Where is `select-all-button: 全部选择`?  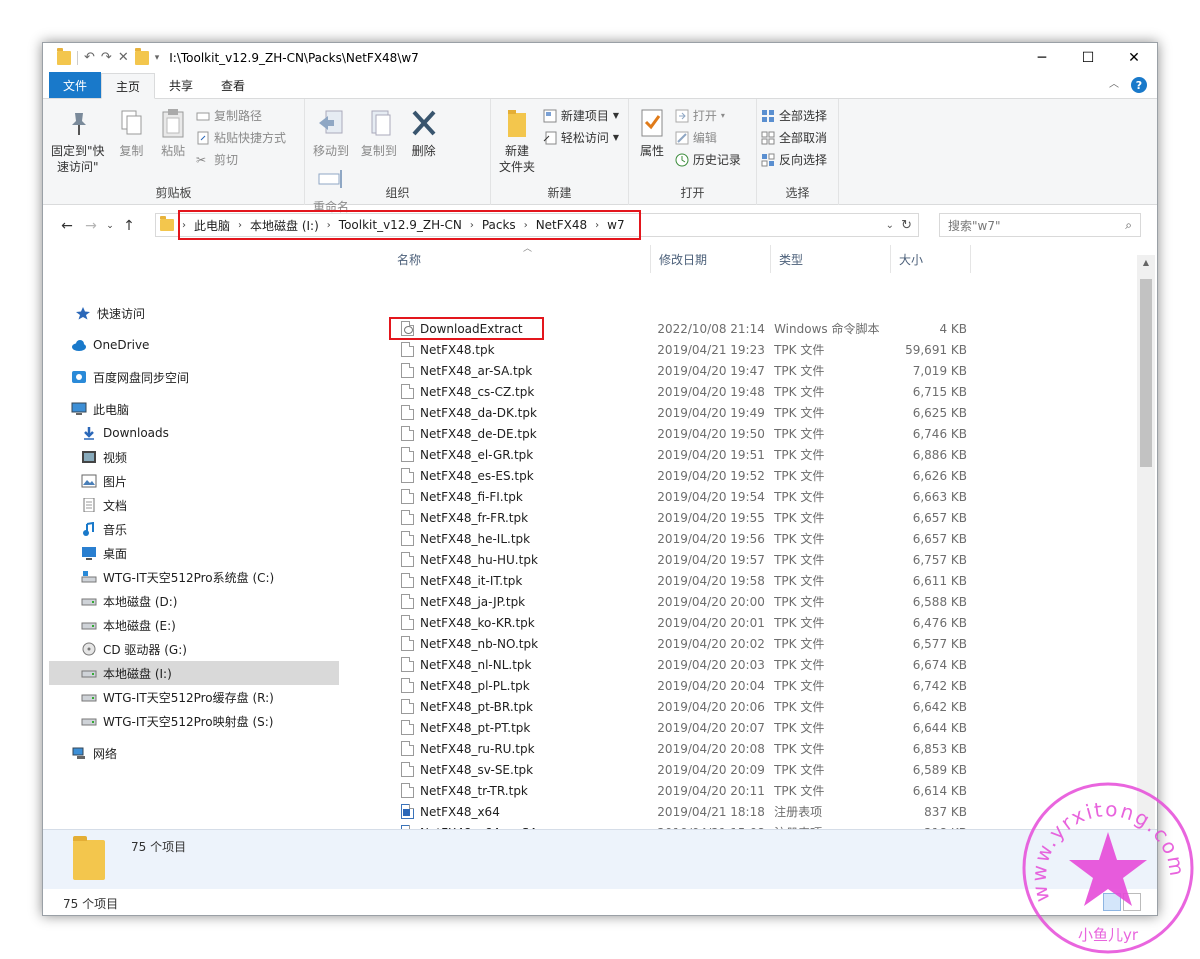 select-all-button: 全部选择 is located at coordinates (794, 115).